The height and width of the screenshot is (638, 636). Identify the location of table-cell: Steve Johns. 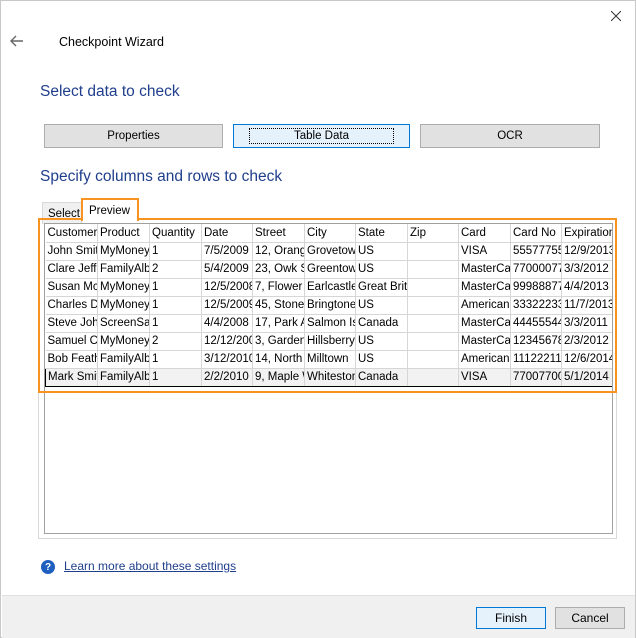
(71, 323).